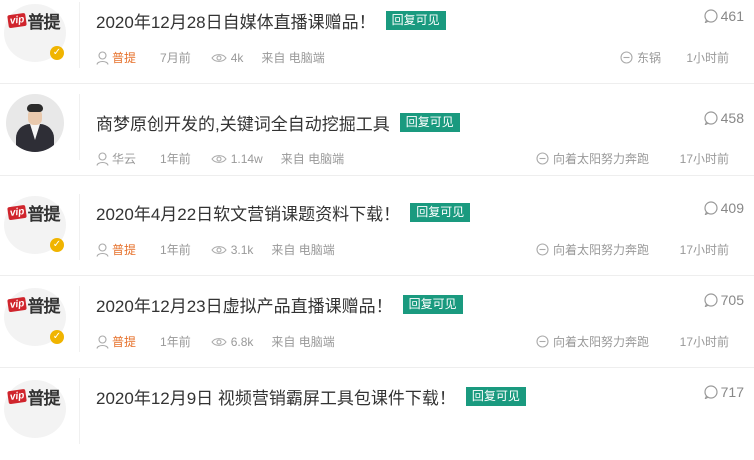  I want to click on thread-meta: 普提 1年前 6.8k 来自 电脑端, so click(215, 341).